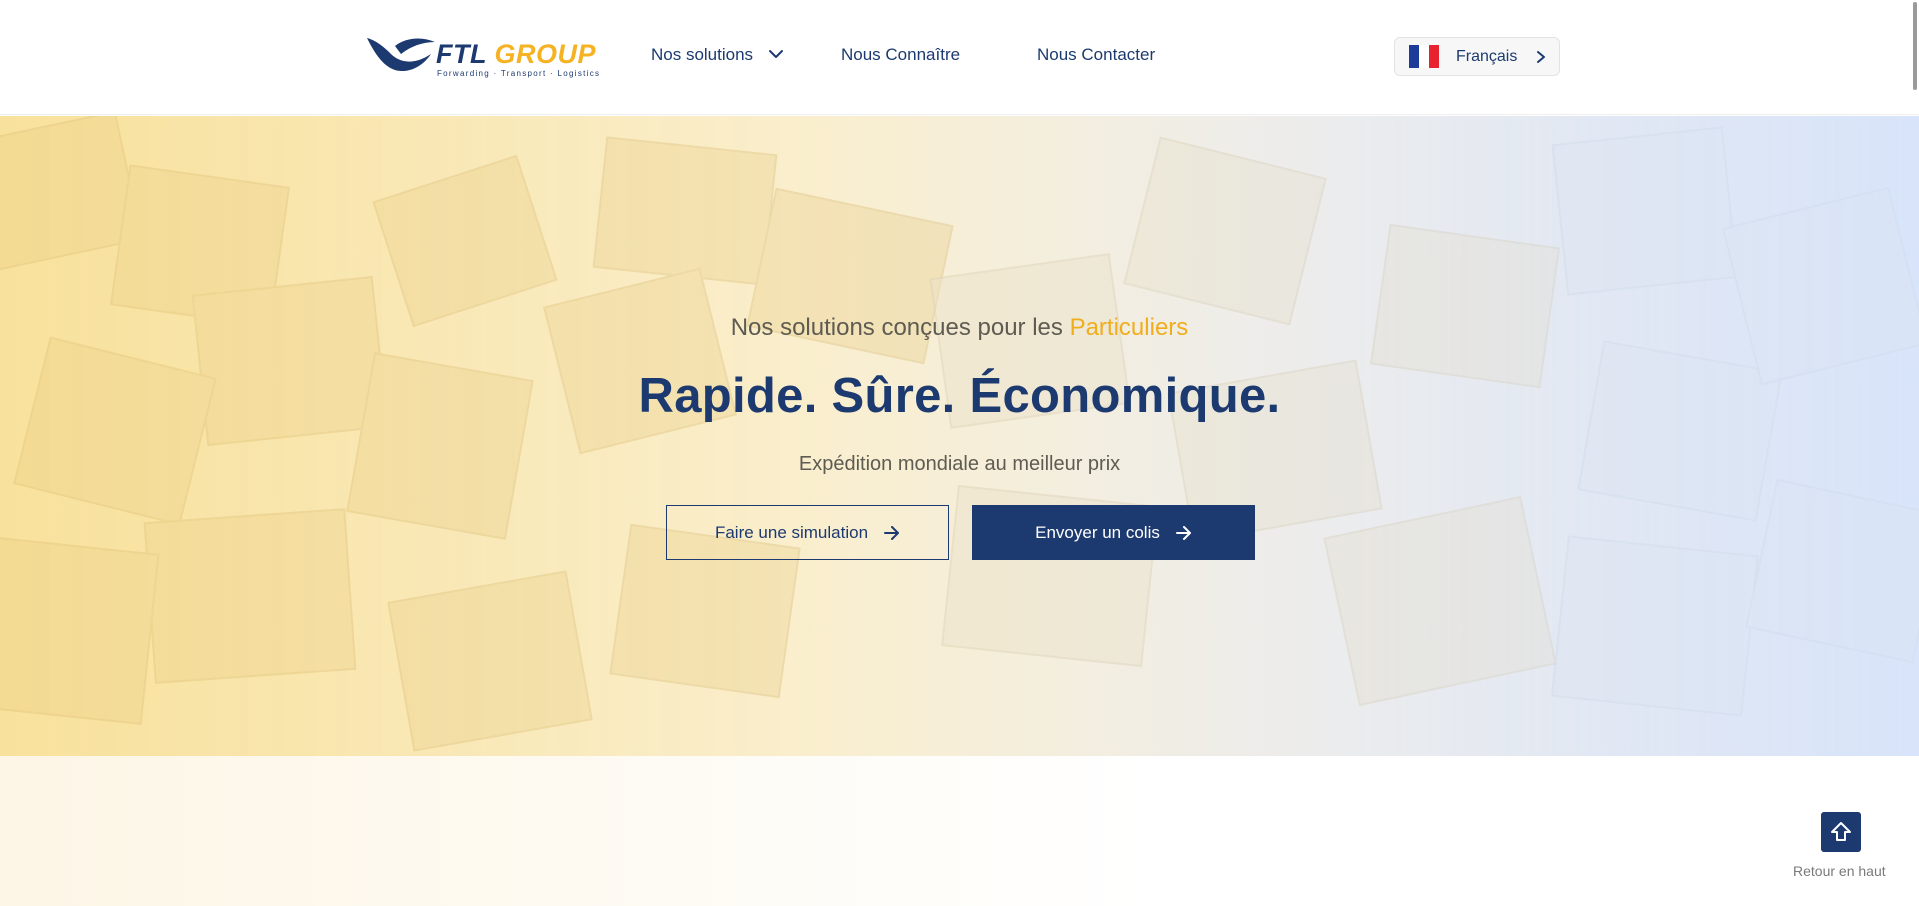 This screenshot has height=906, width=1919. I want to click on plane-logo-icon, so click(401, 55).